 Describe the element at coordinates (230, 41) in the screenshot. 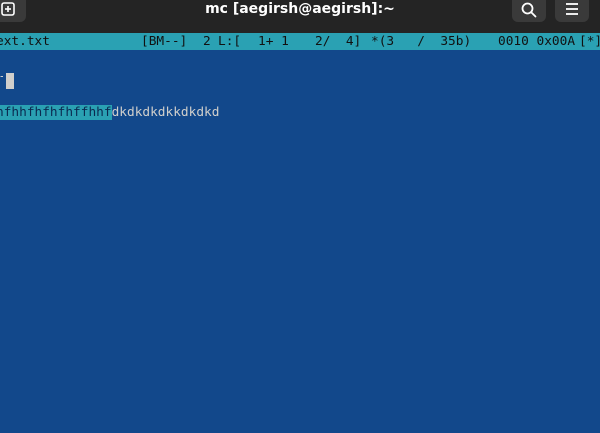

I see `status-line-label: L:[` at that location.